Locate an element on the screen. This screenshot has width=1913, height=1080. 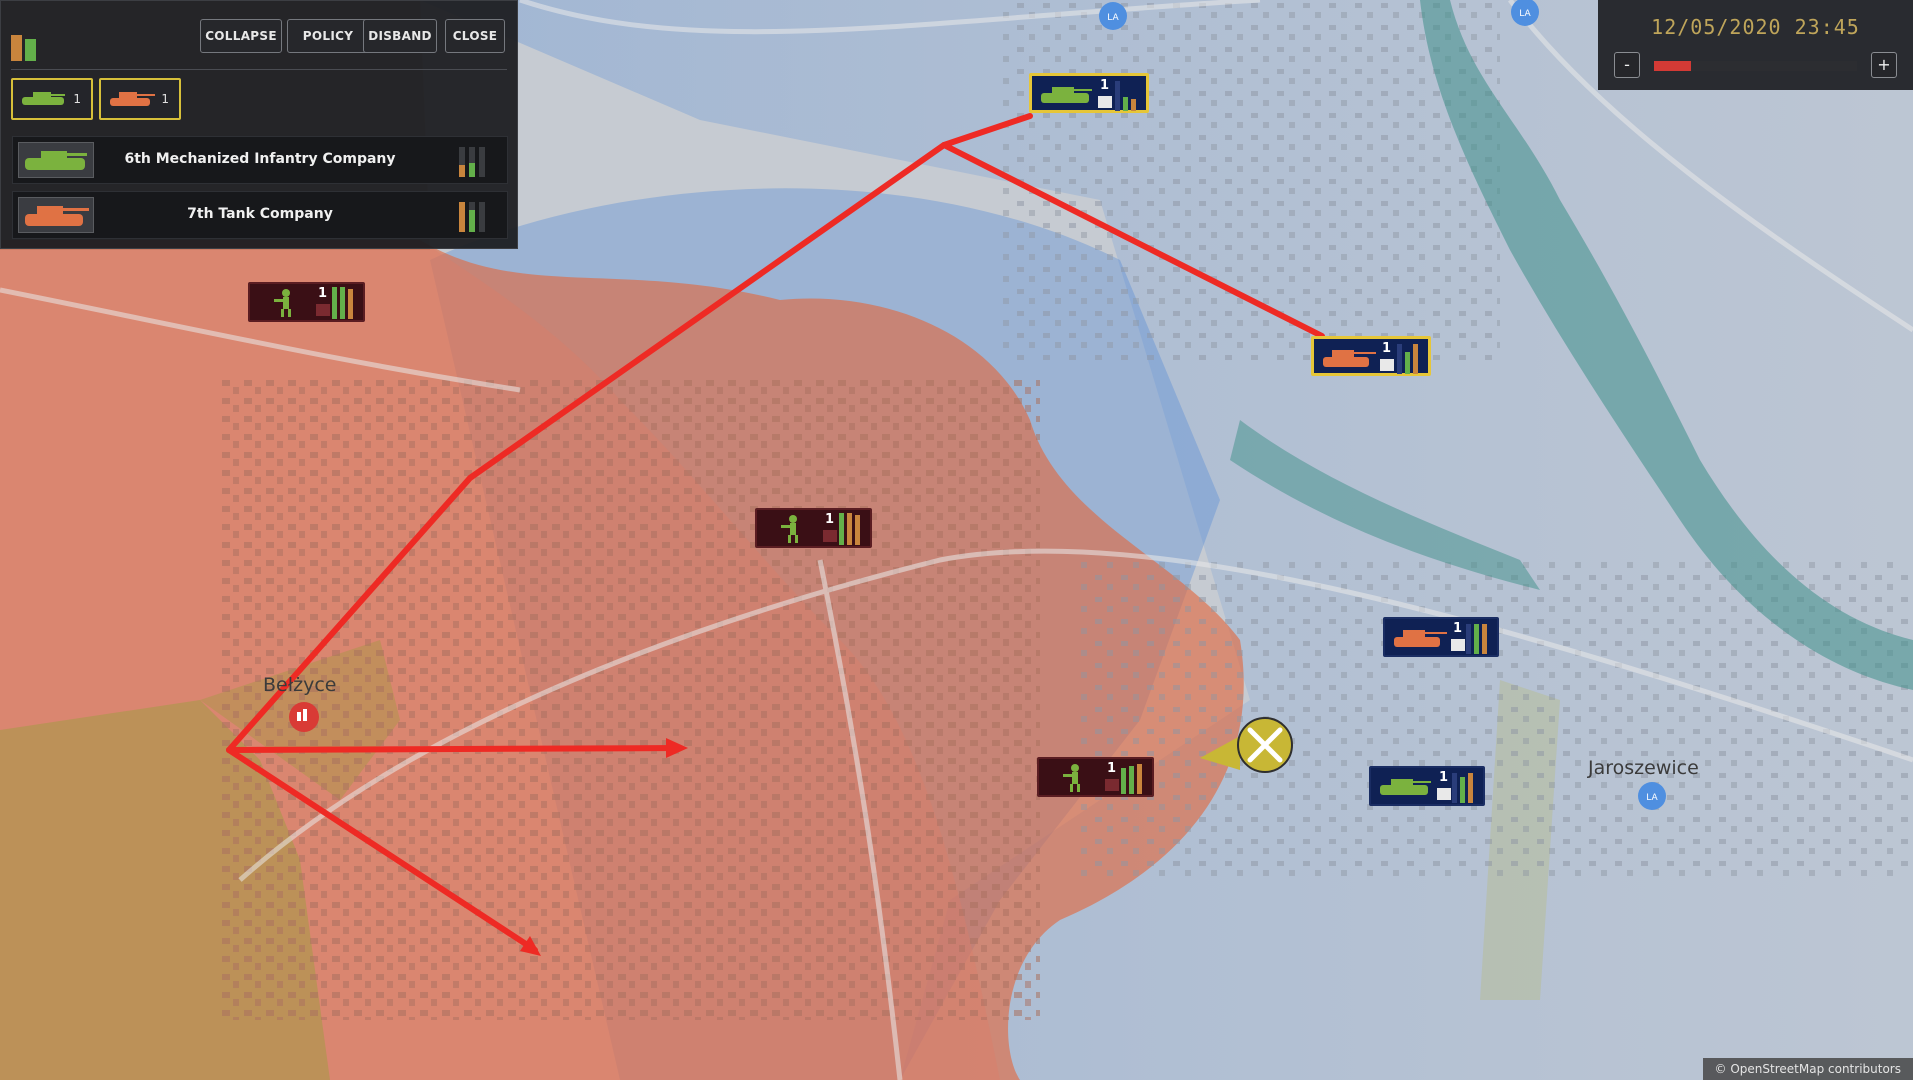
poi-marker-jaroszewice: LA is located at coordinates (1652, 796).